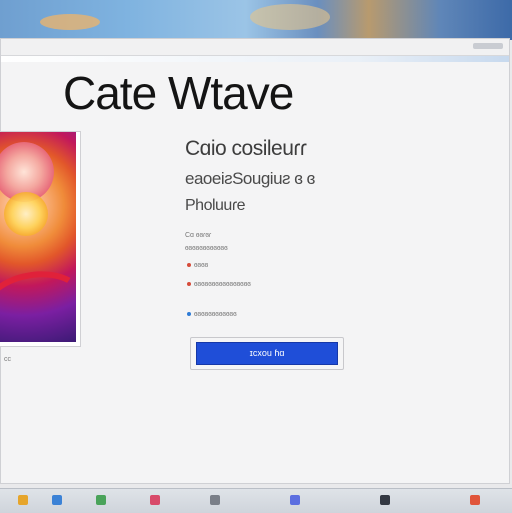 Image resolution: width=512 pixels, height=513 pixels. What do you see at coordinates (23, 500) in the screenshot?
I see `folder-icon` at bounding box center [23, 500].